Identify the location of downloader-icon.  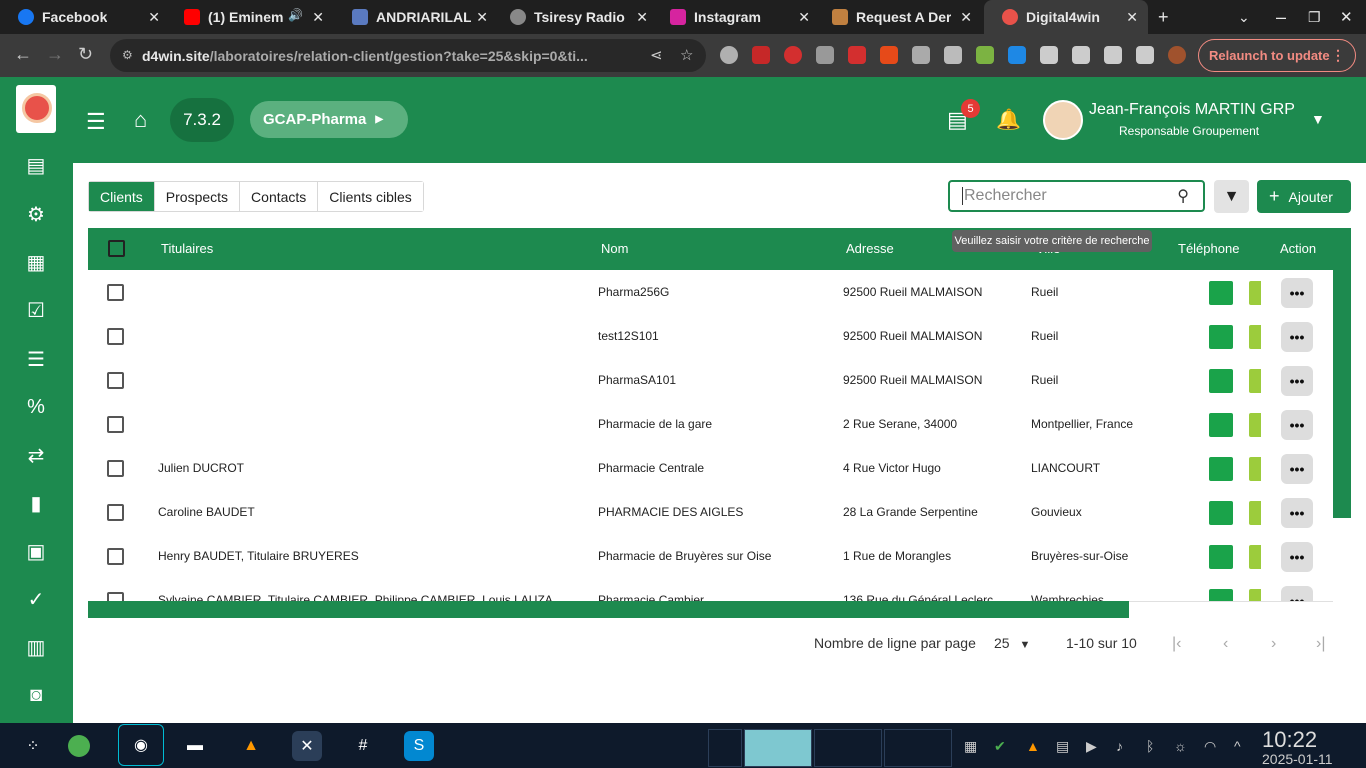
(79, 746).